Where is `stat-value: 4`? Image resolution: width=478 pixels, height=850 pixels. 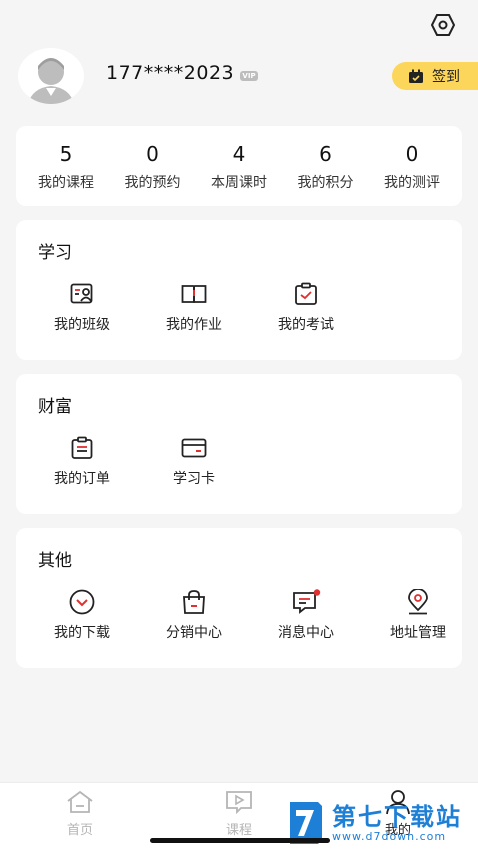 stat-value: 4 is located at coordinates (239, 154).